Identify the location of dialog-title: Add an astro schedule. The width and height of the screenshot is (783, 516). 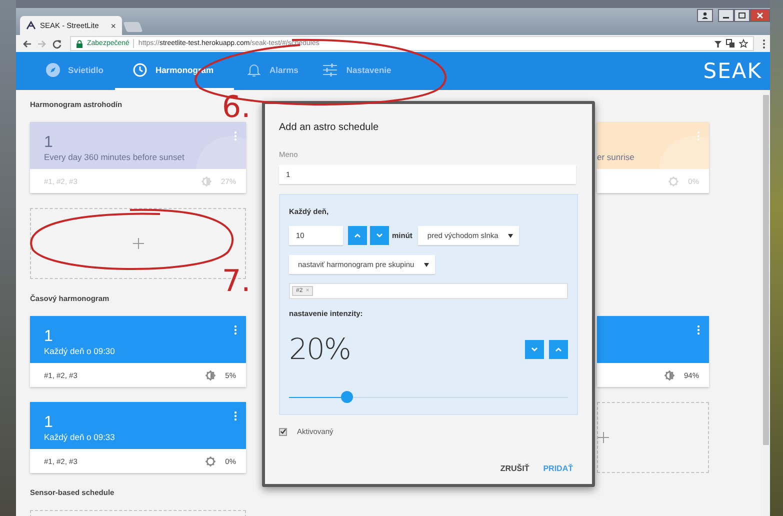
(329, 127).